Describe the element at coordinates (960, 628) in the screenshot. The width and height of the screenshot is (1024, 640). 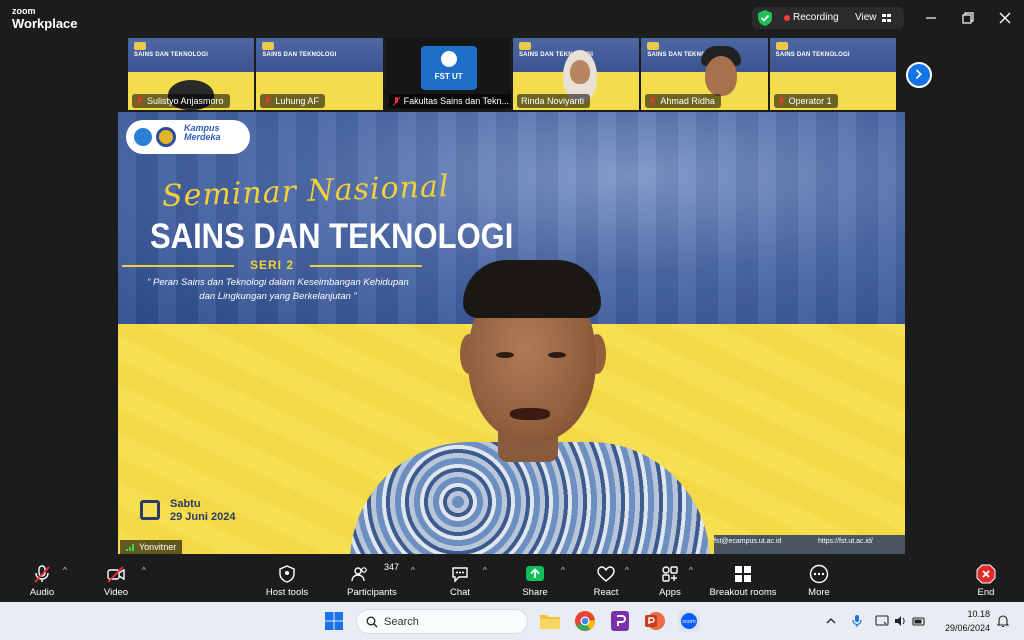
I see `taskbar-date: 29/06/2024` at that location.